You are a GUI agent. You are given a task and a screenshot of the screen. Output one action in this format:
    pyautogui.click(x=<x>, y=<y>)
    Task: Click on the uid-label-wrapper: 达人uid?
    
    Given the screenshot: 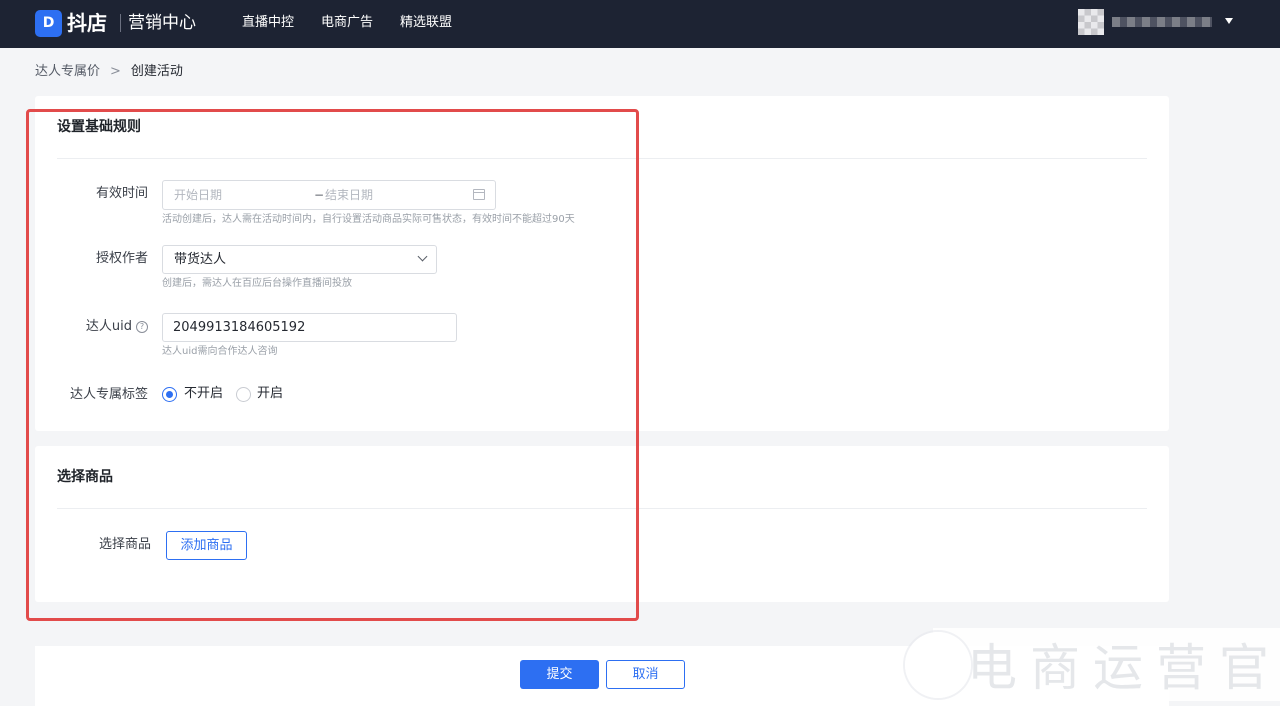 What is the action you would take?
    pyautogui.click(x=101, y=327)
    